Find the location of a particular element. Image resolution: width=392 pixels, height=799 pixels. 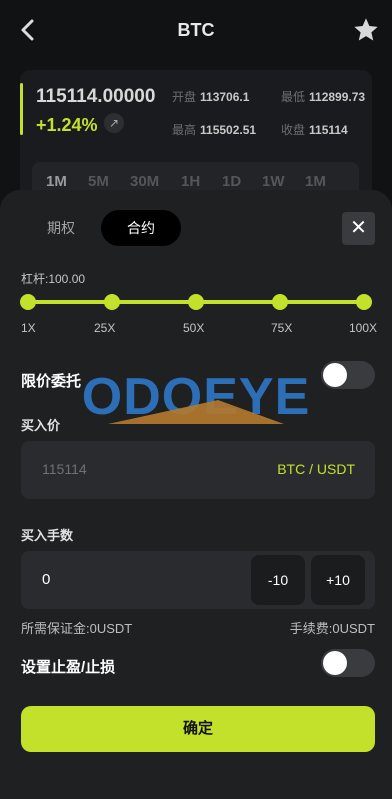

price-change: +1.24% is located at coordinates (67, 125).